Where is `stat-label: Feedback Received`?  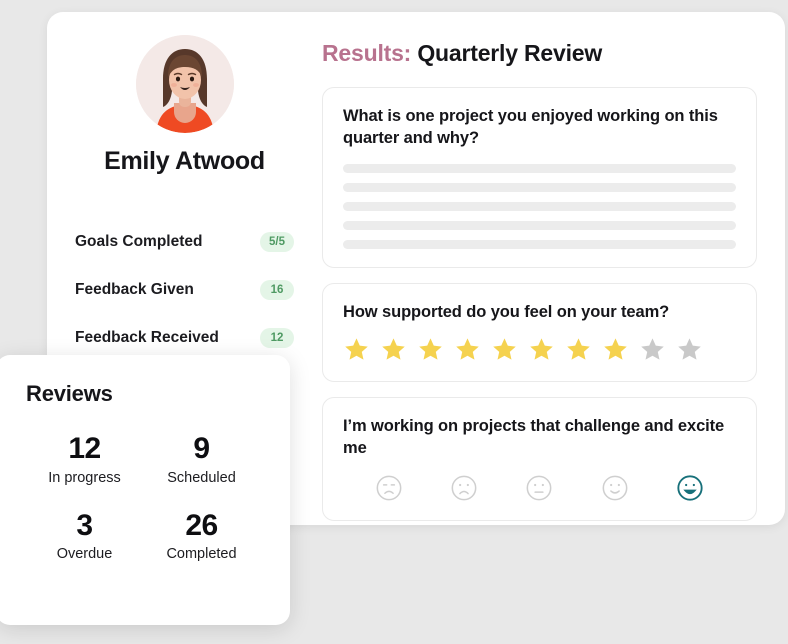
stat-label: Feedback Received is located at coordinates (147, 337).